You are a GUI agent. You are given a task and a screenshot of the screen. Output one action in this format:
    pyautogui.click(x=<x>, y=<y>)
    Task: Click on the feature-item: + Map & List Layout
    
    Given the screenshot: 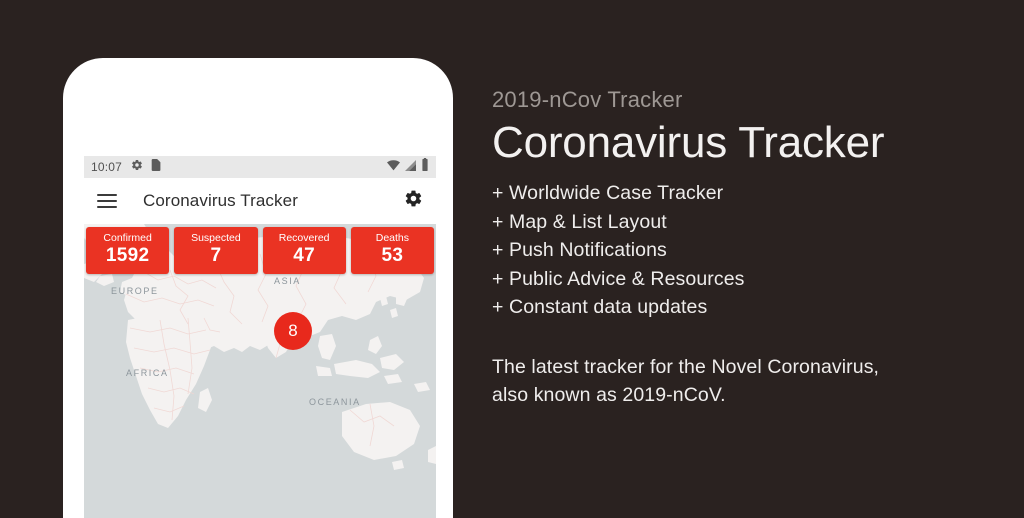 What is the action you would take?
    pyautogui.click(x=579, y=221)
    